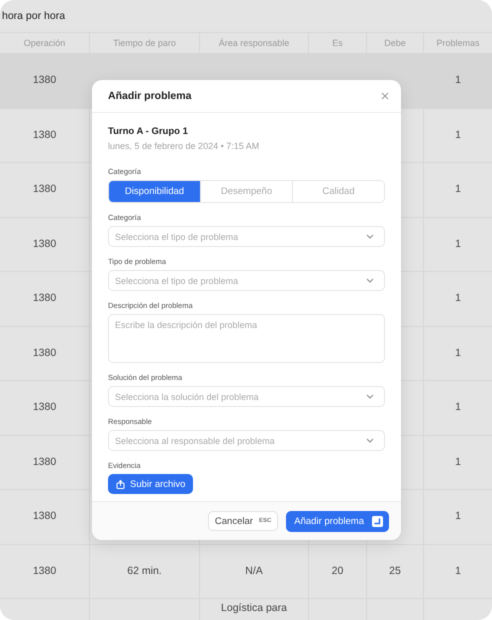 Image resolution: width=492 pixels, height=620 pixels. I want to click on date-text: lunes, 5 de febrero de 2024 • 7:15 AM, so click(184, 146).